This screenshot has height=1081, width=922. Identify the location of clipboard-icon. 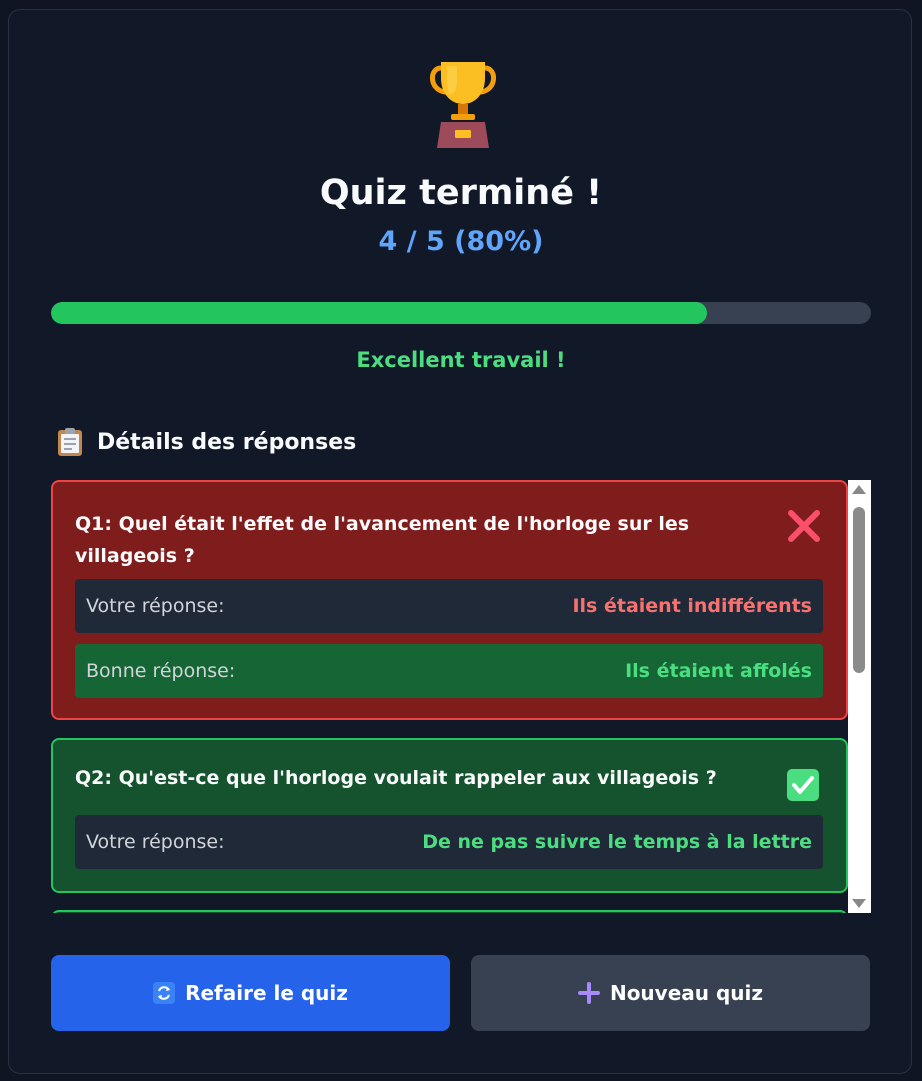
(70, 442).